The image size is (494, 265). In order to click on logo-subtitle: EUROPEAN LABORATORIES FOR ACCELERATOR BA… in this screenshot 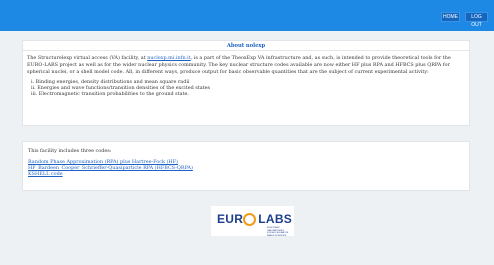, I will do `click(278, 232)`.